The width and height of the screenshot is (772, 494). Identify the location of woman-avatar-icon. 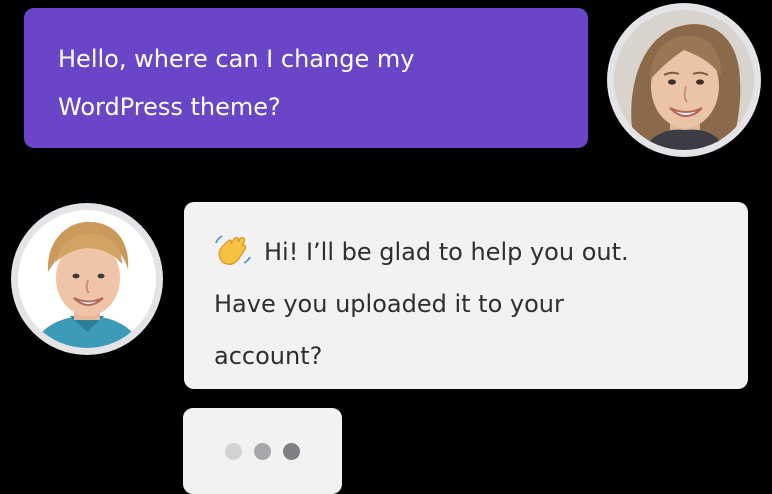
(684, 80).